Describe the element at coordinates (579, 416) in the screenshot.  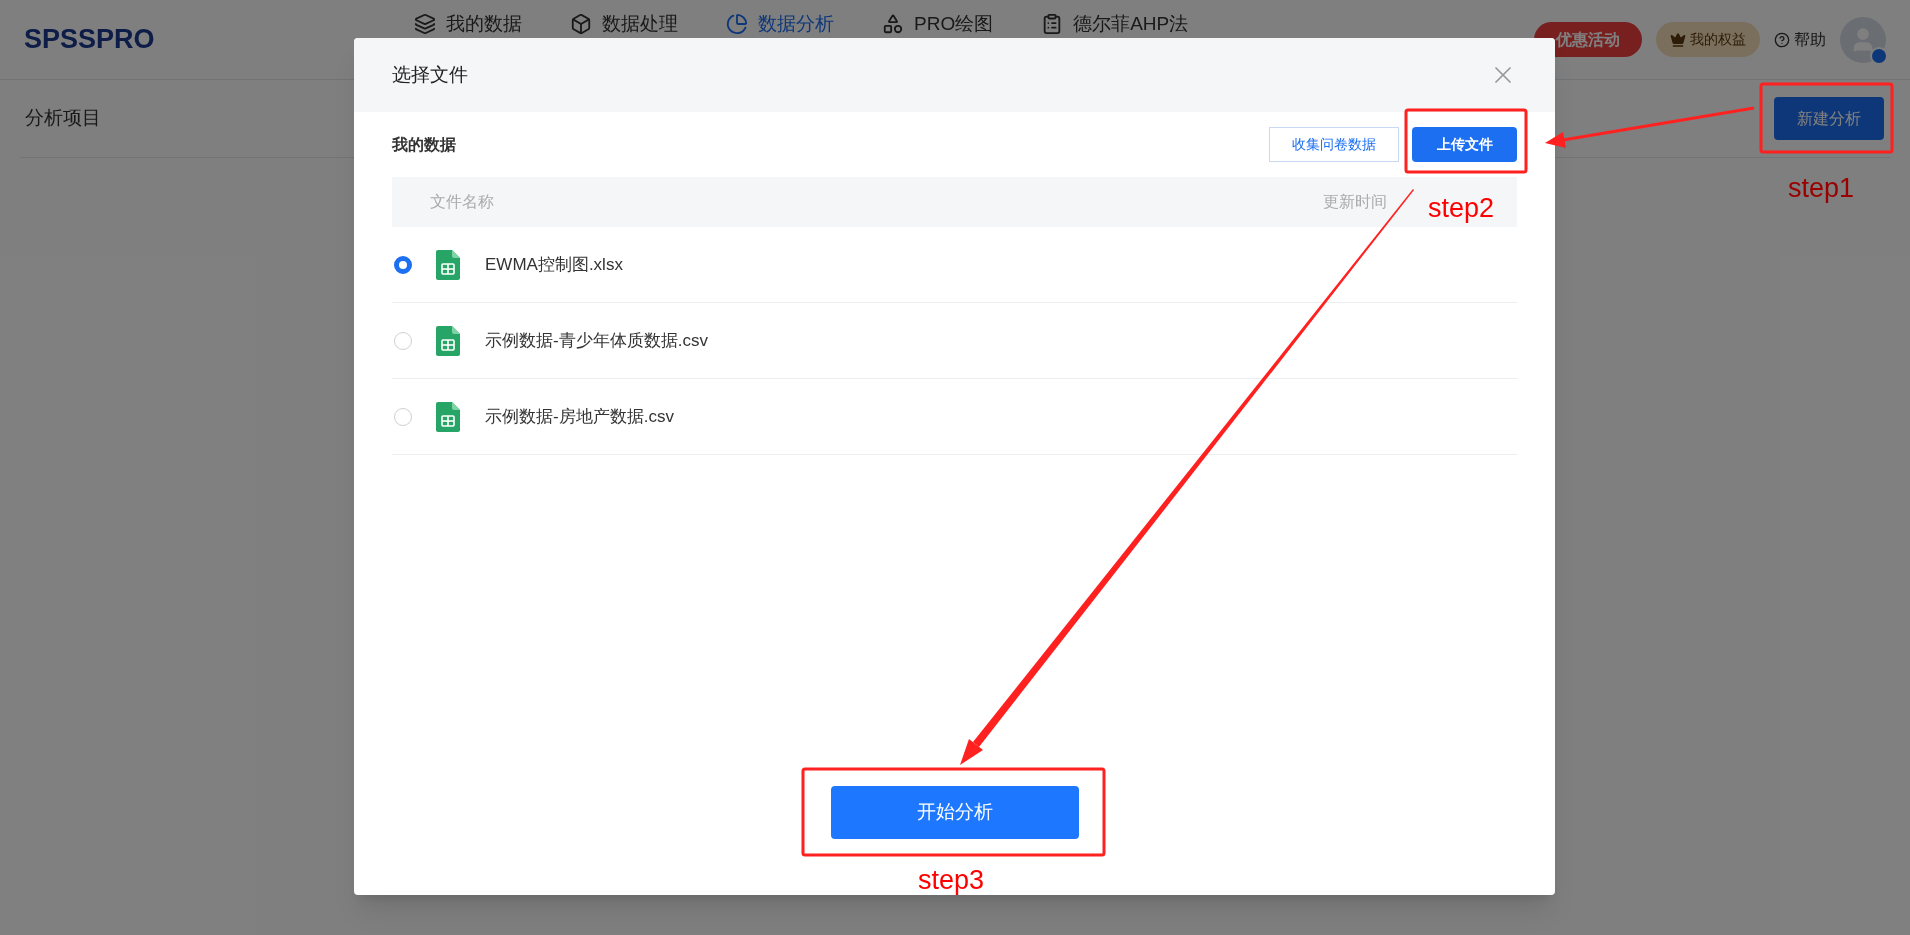
I see `file-name: 示例数据-房地产数据.csv` at that location.